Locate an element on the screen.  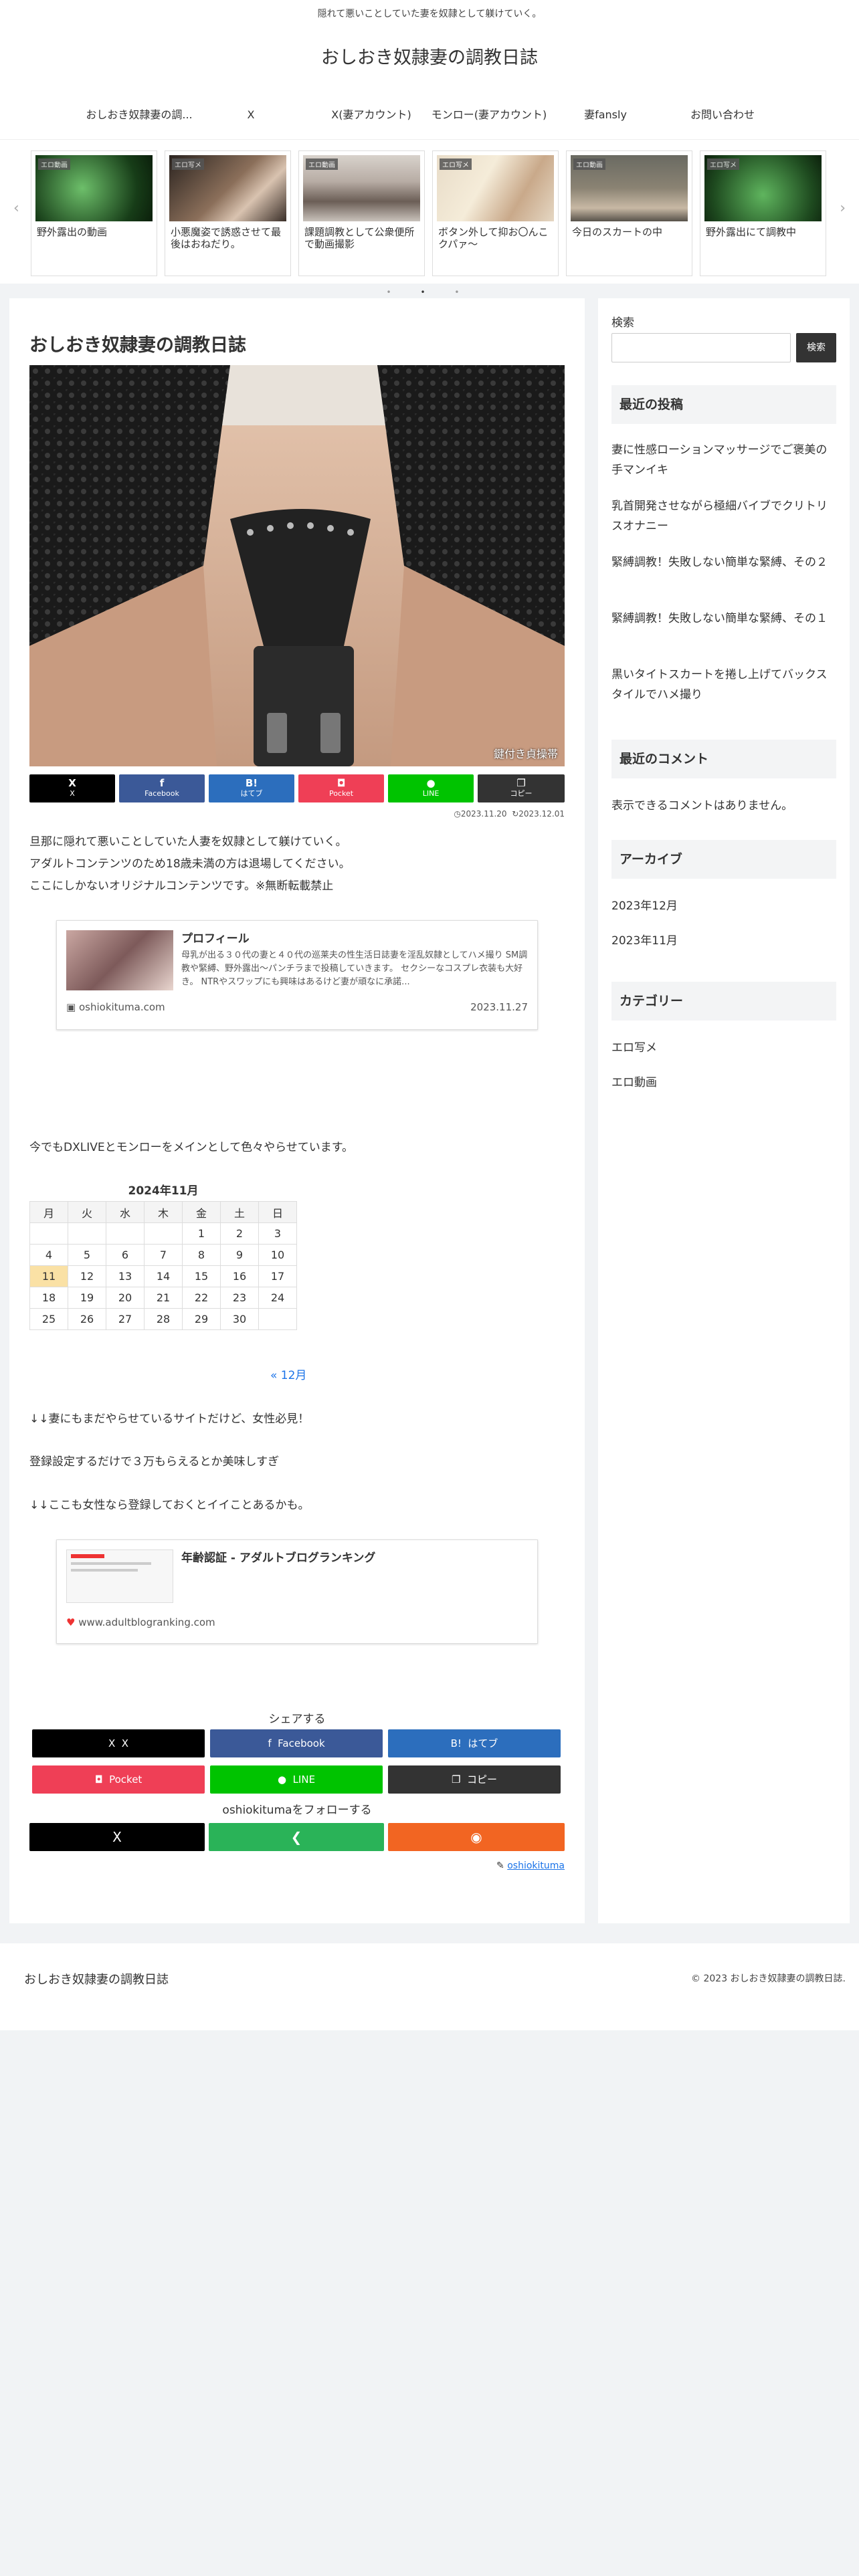
nav-item-x: X is located at coordinates (250, 115).